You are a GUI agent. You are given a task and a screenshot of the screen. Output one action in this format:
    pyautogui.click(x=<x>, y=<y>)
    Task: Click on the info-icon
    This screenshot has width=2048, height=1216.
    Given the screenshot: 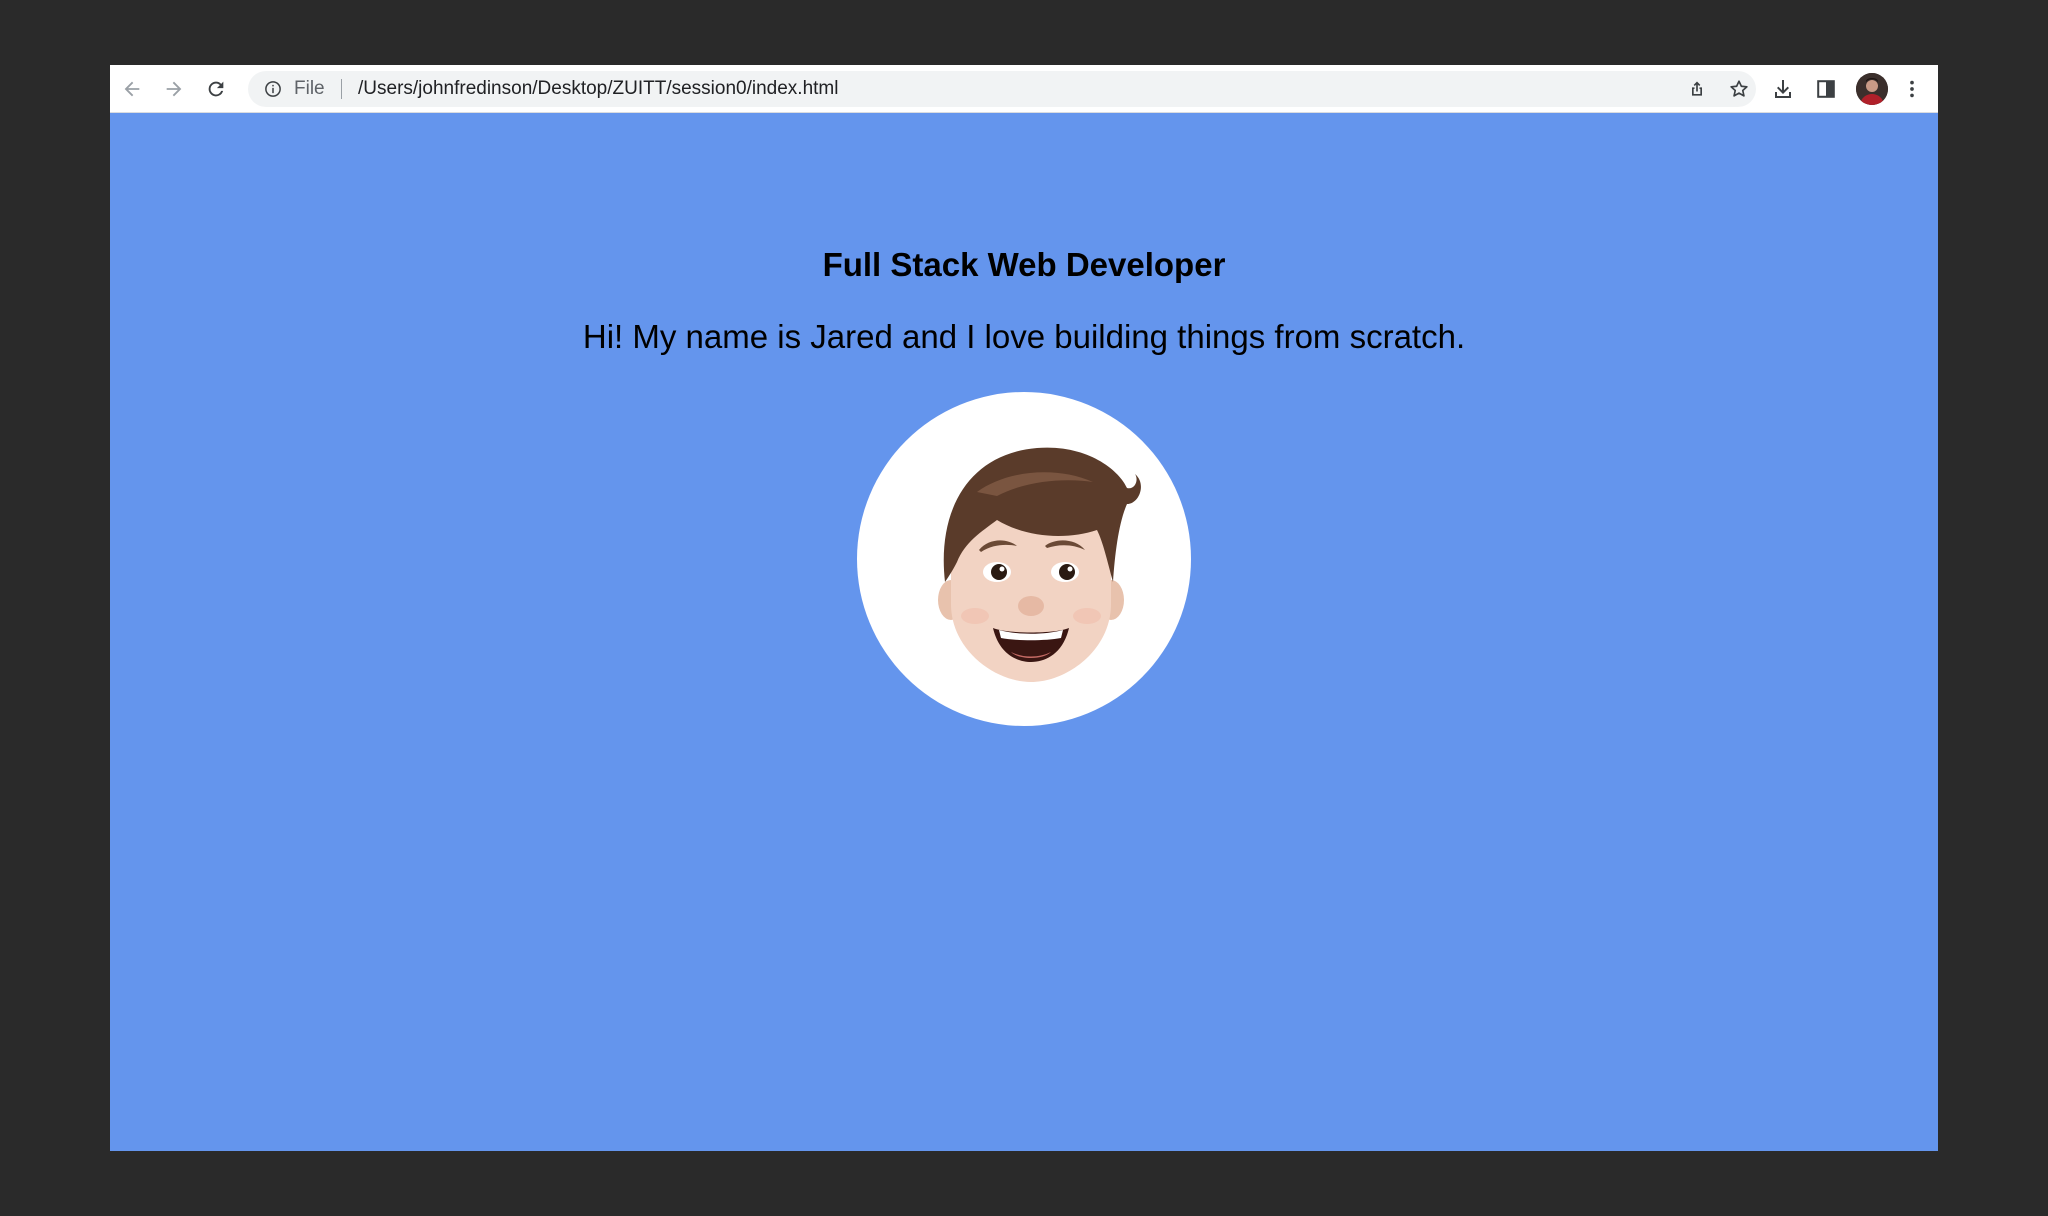 What is the action you would take?
    pyautogui.click(x=273, y=89)
    